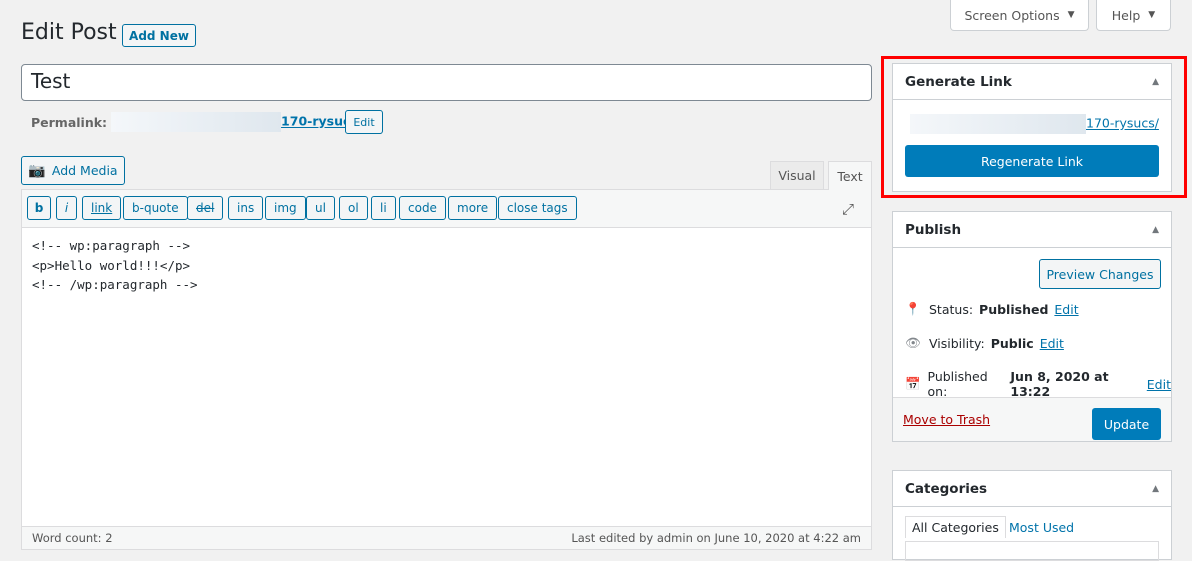  Describe the element at coordinates (1126, 15) in the screenshot. I see `help-label: Help` at that location.